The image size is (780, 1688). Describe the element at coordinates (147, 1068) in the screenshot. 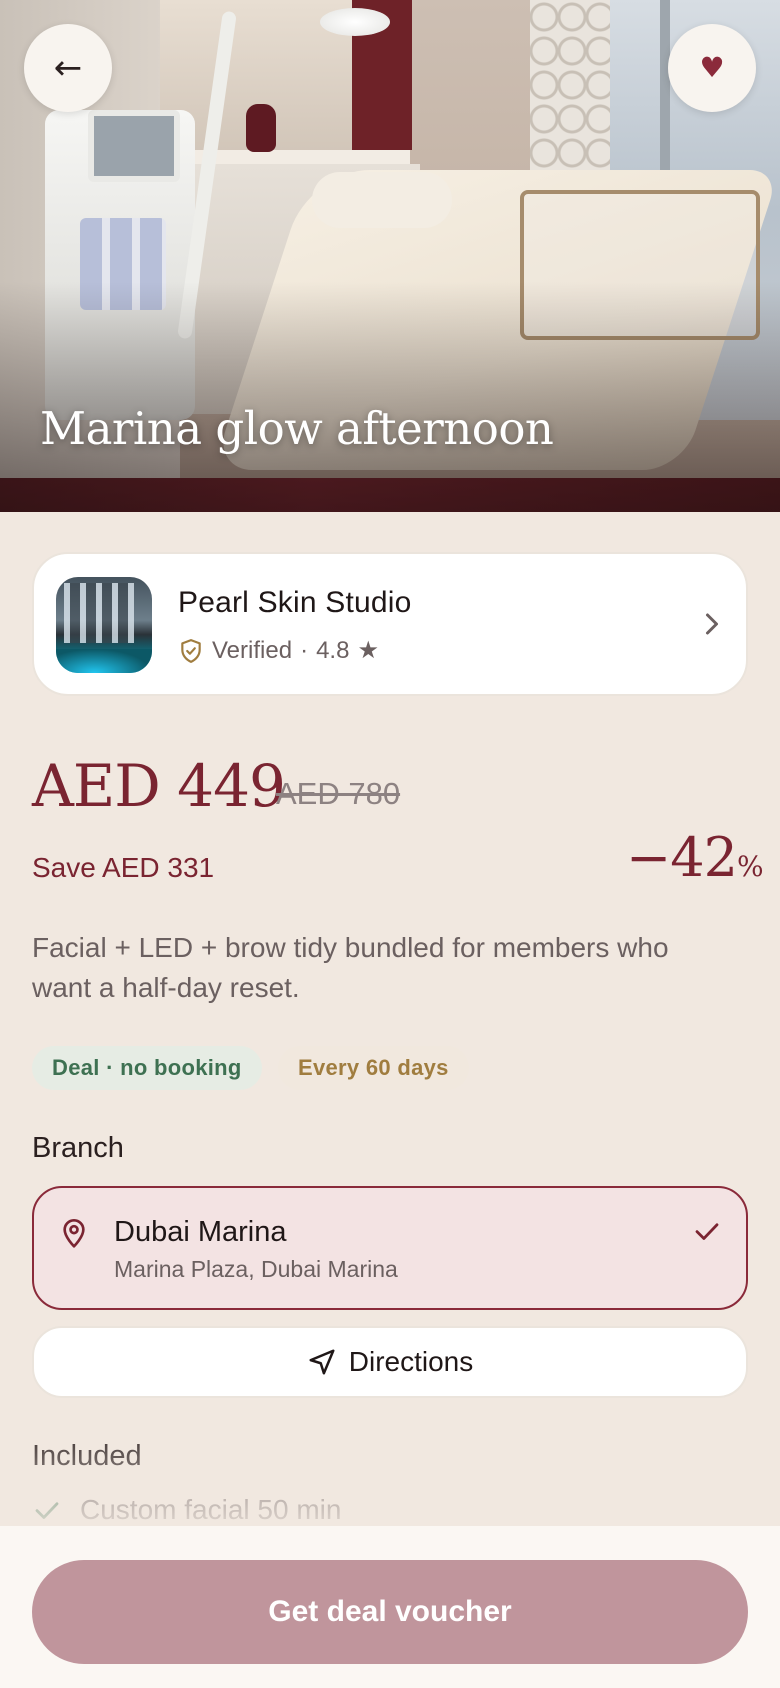

I see `tag-deal: Deal · no booking` at that location.